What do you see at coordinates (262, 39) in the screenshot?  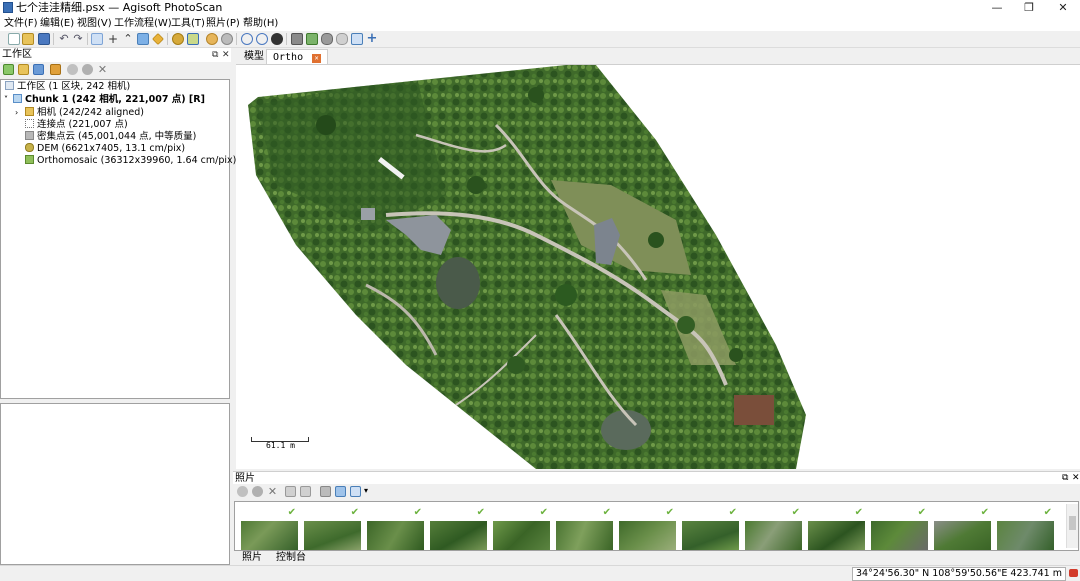 I see `zoom-out-icon` at bounding box center [262, 39].